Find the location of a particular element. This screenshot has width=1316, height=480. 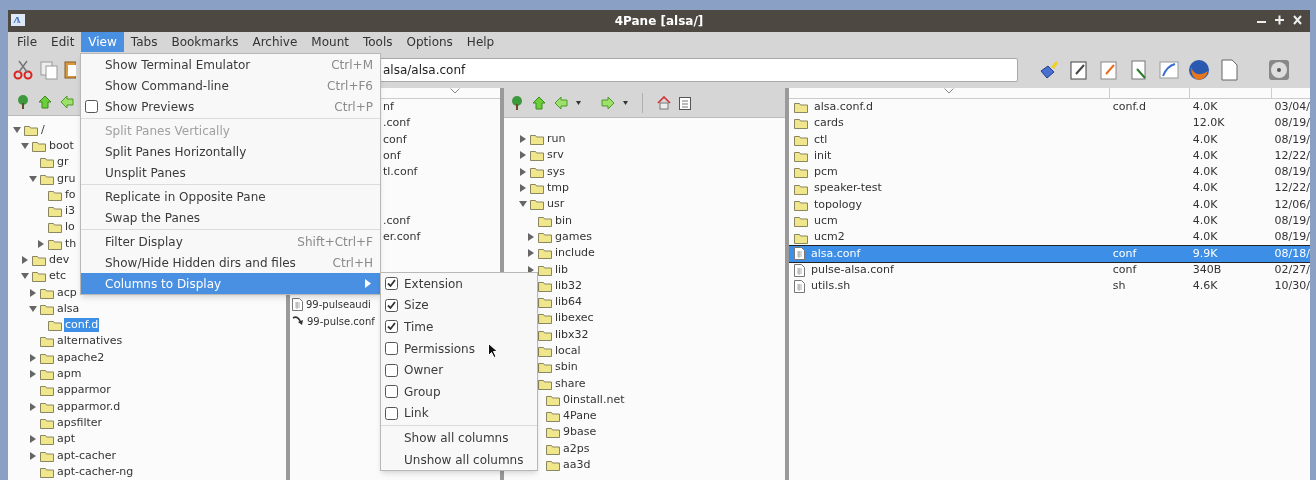

tree-item: apt-cacher is located at coordinates (87, 455).